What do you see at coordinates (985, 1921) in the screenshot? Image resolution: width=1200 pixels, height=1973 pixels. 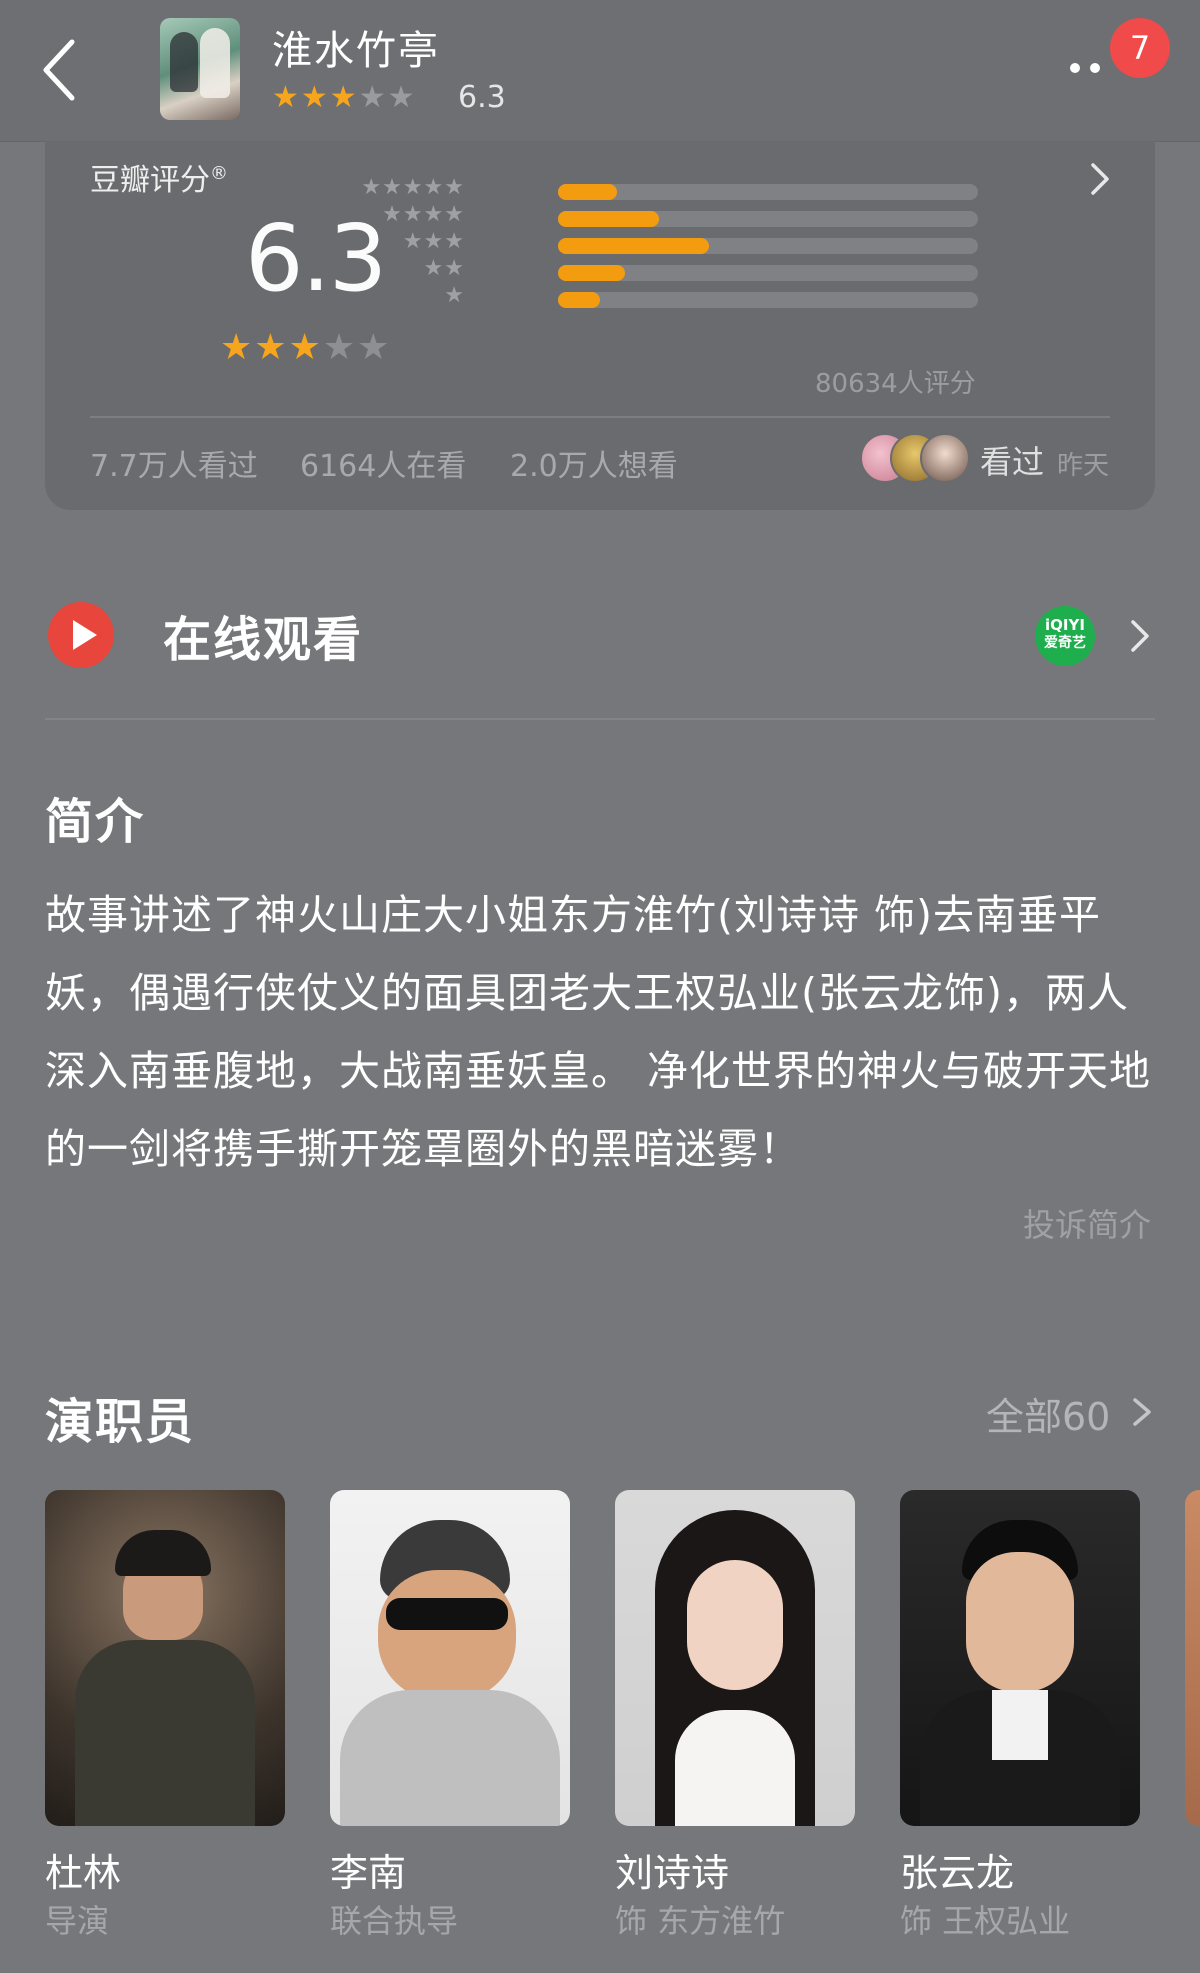 I see `cast-role: 饰 王权弘业` at bounding box center [985, 1921].